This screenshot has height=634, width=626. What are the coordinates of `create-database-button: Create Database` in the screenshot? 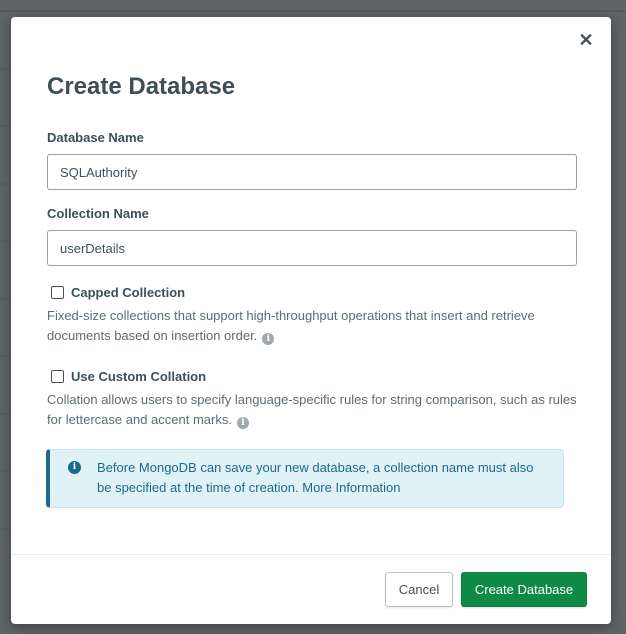 It's located at (524, 589).